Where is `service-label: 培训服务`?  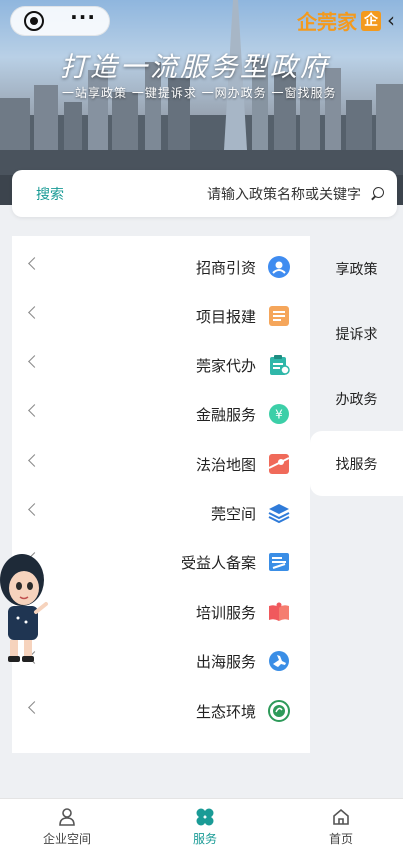 service-label: 培训服务 is located at coordinates (225, 612).